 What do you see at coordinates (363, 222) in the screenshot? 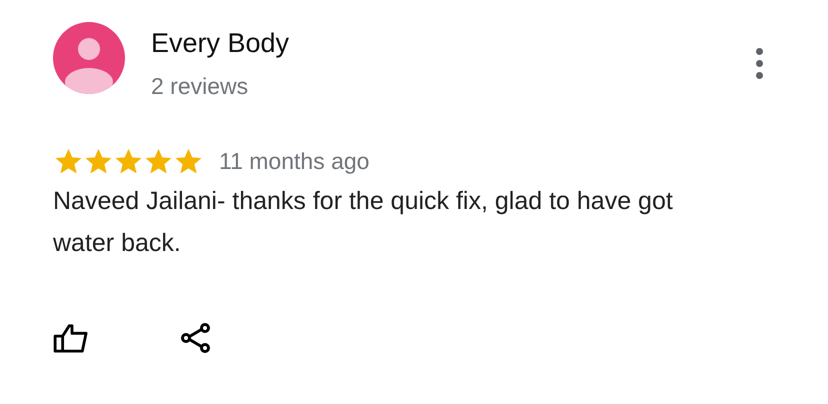
I see `review-text: Naveed Jailani- thanks for the quick fix, glad to have got water back.` at bounding box center [363, 222].